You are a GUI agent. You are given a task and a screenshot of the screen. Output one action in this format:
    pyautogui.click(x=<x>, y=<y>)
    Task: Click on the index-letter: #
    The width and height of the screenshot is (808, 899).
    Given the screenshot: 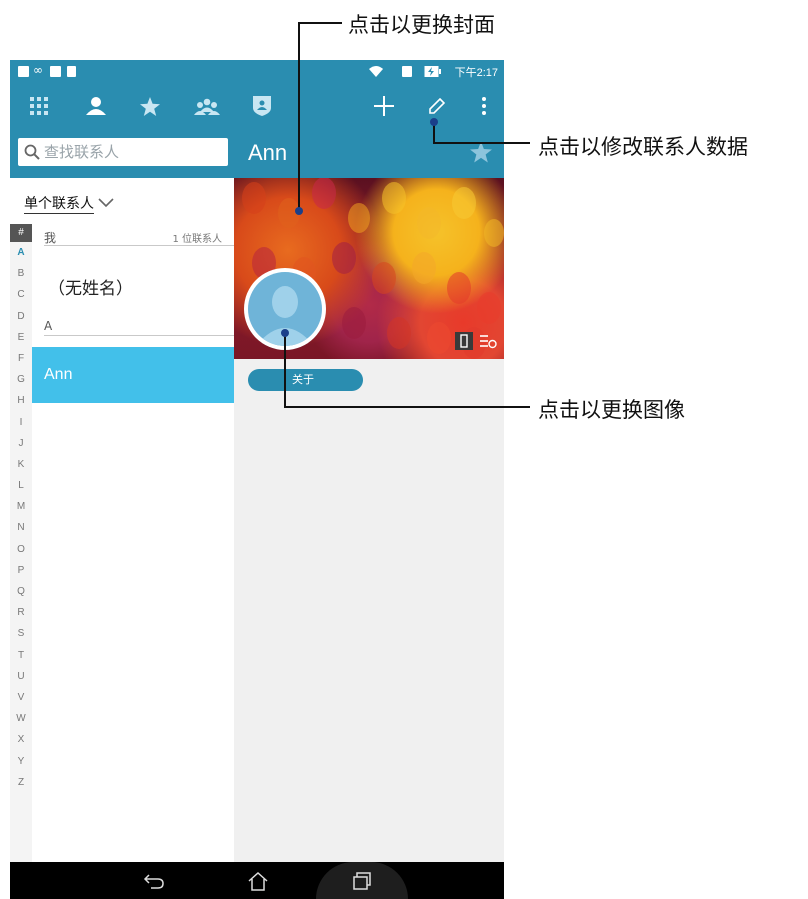 What is the action you would take?
    pyautogui.click(x=21, y=233)
    